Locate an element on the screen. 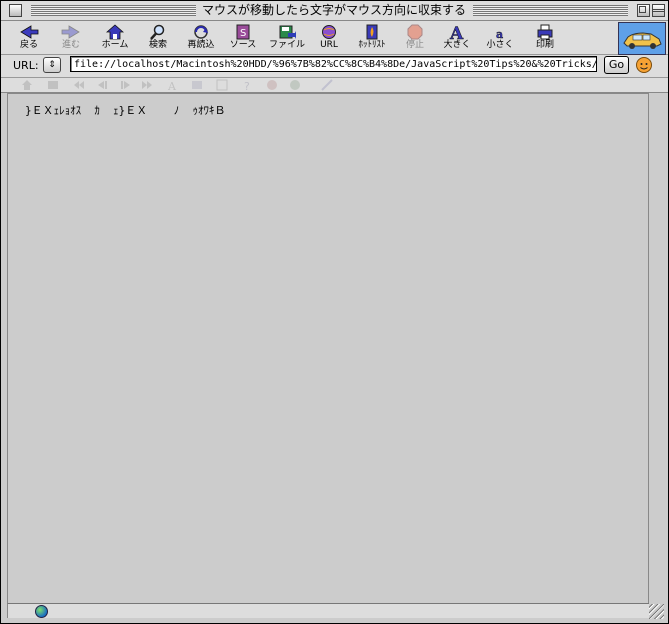 Image resolution: width=669 pixels, height=624 pixels. hotlist-button-label: ﾎｯﾄﾘｽﾄ is located at coordinates (372, 45).